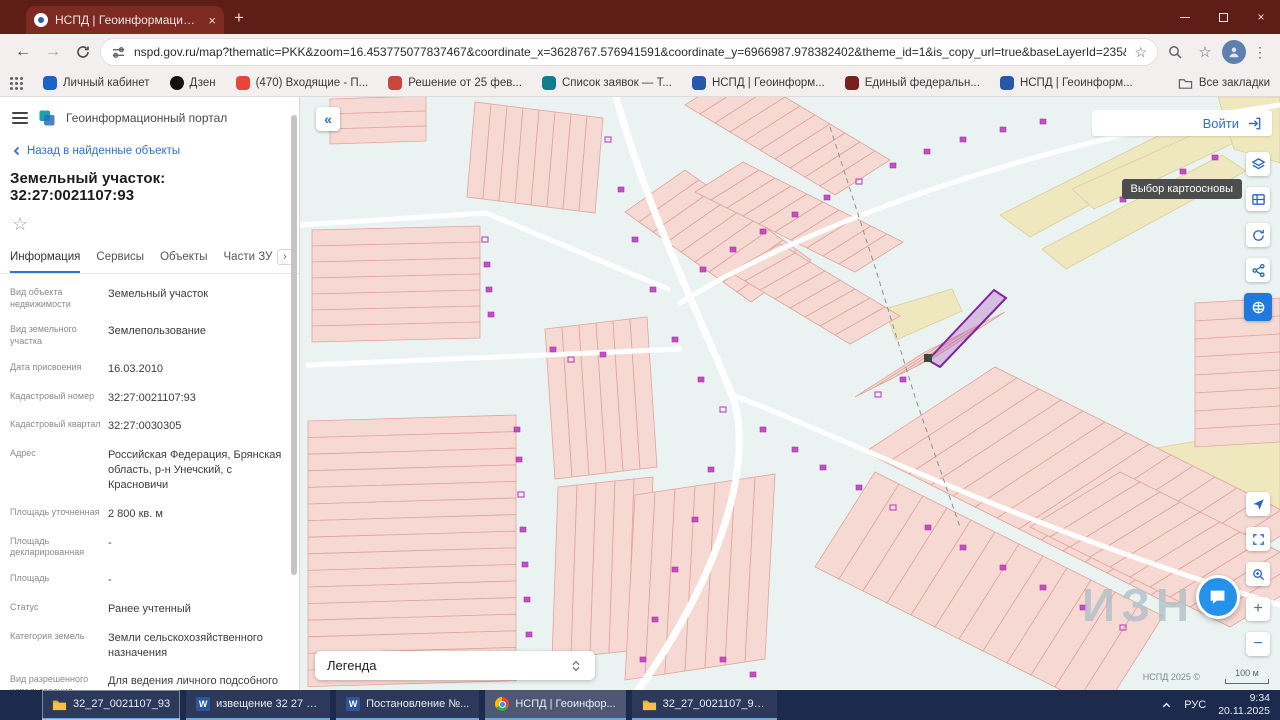  What do you see at coordinates (49, 682) in the screenshot?
I see `field-label: Вид разрешенного использования` at bounding box center [49, 682].